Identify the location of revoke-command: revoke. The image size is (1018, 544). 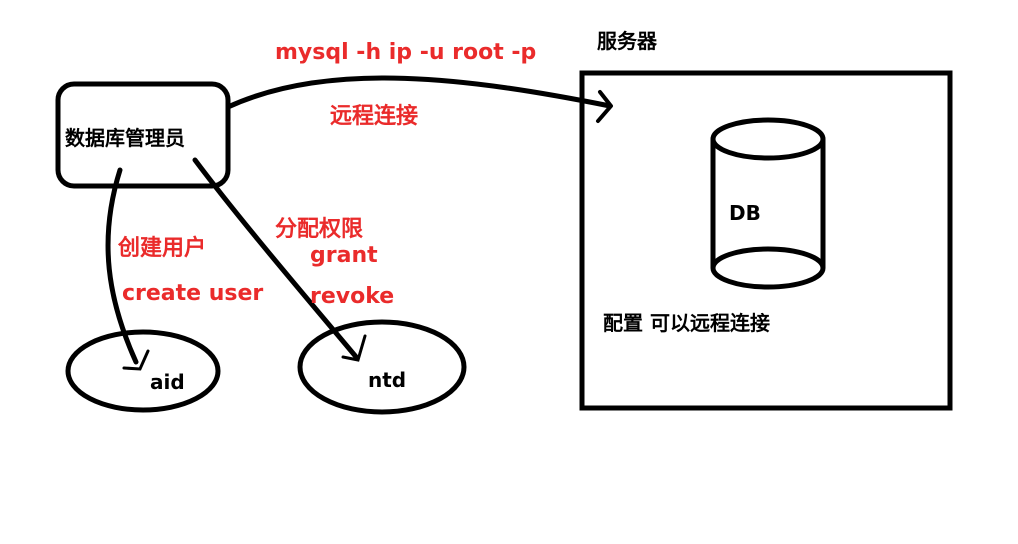
(352, 296).